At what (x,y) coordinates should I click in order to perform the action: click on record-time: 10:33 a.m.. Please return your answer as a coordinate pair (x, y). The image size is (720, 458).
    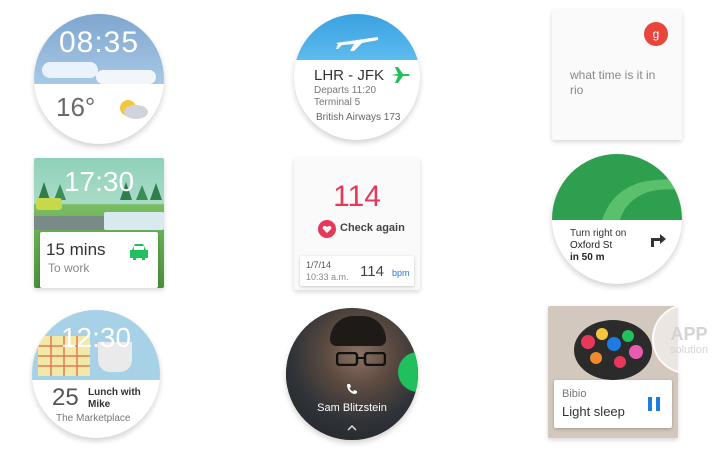
    Looking at the image, I should click on (327, 277).